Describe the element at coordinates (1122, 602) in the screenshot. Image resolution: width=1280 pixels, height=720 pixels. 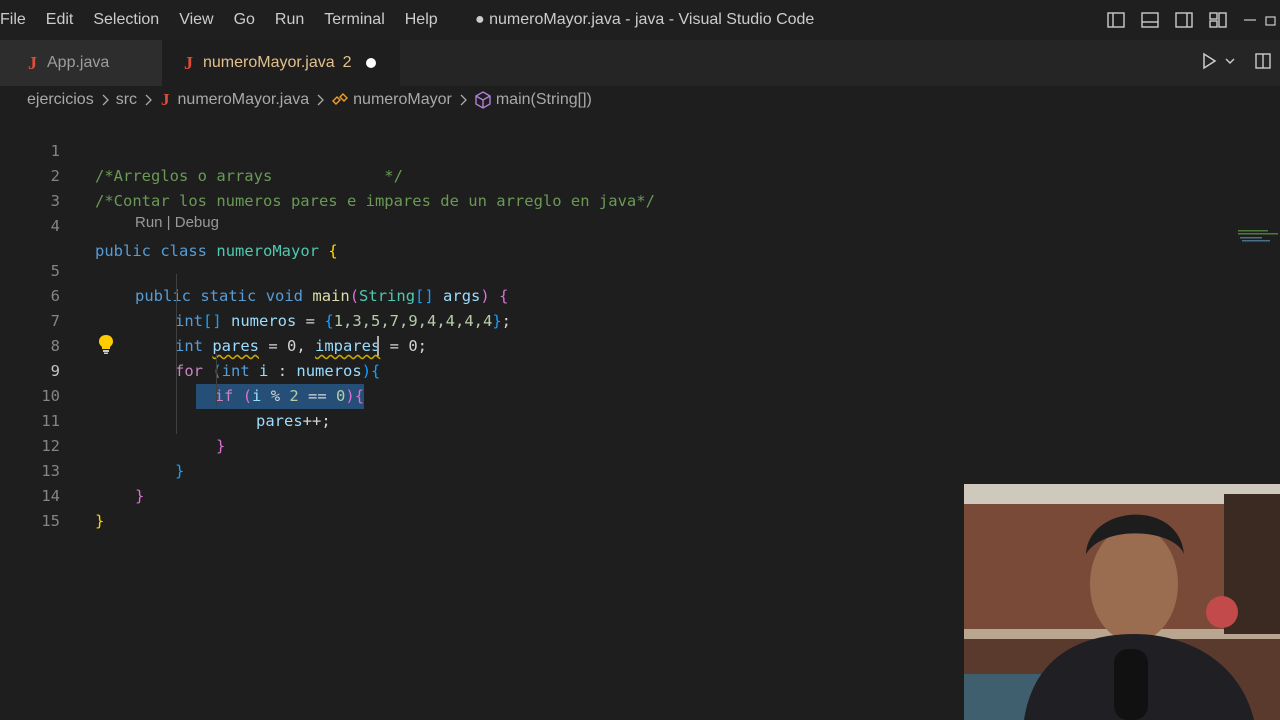
I see `webcam-video` at that location.